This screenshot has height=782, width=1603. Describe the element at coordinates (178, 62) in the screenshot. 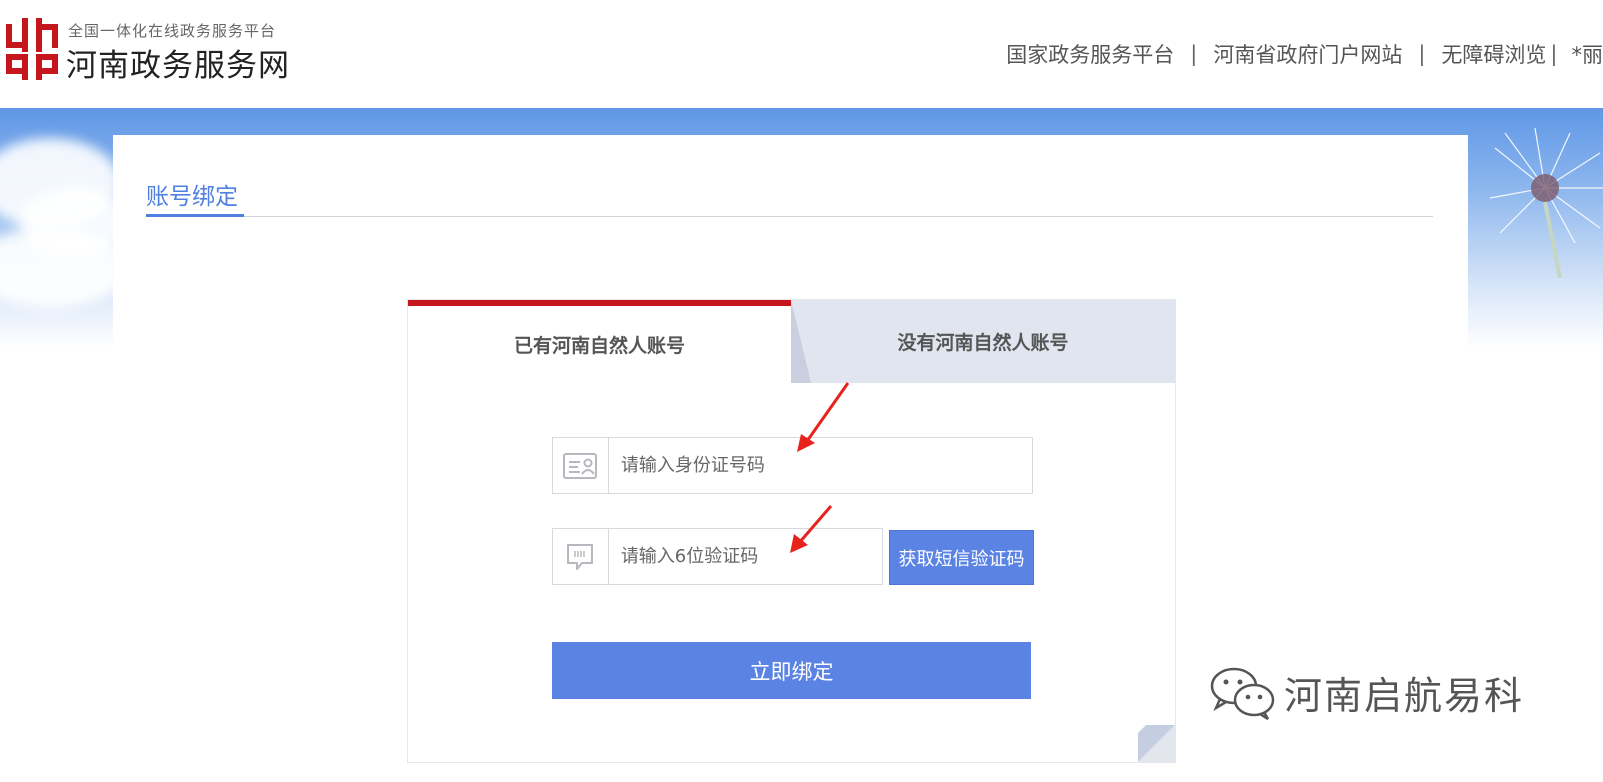

I see `logo-title: 河南政务服务网` at that location.